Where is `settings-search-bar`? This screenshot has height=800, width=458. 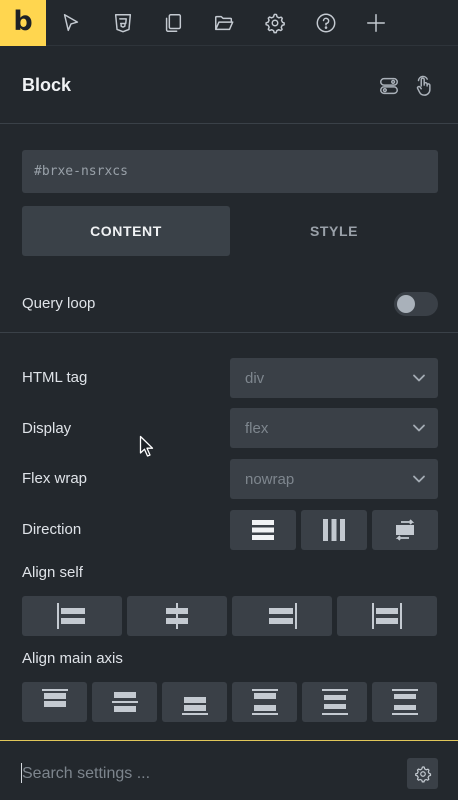 settings-search-bar is located at coordinates (229, 770).